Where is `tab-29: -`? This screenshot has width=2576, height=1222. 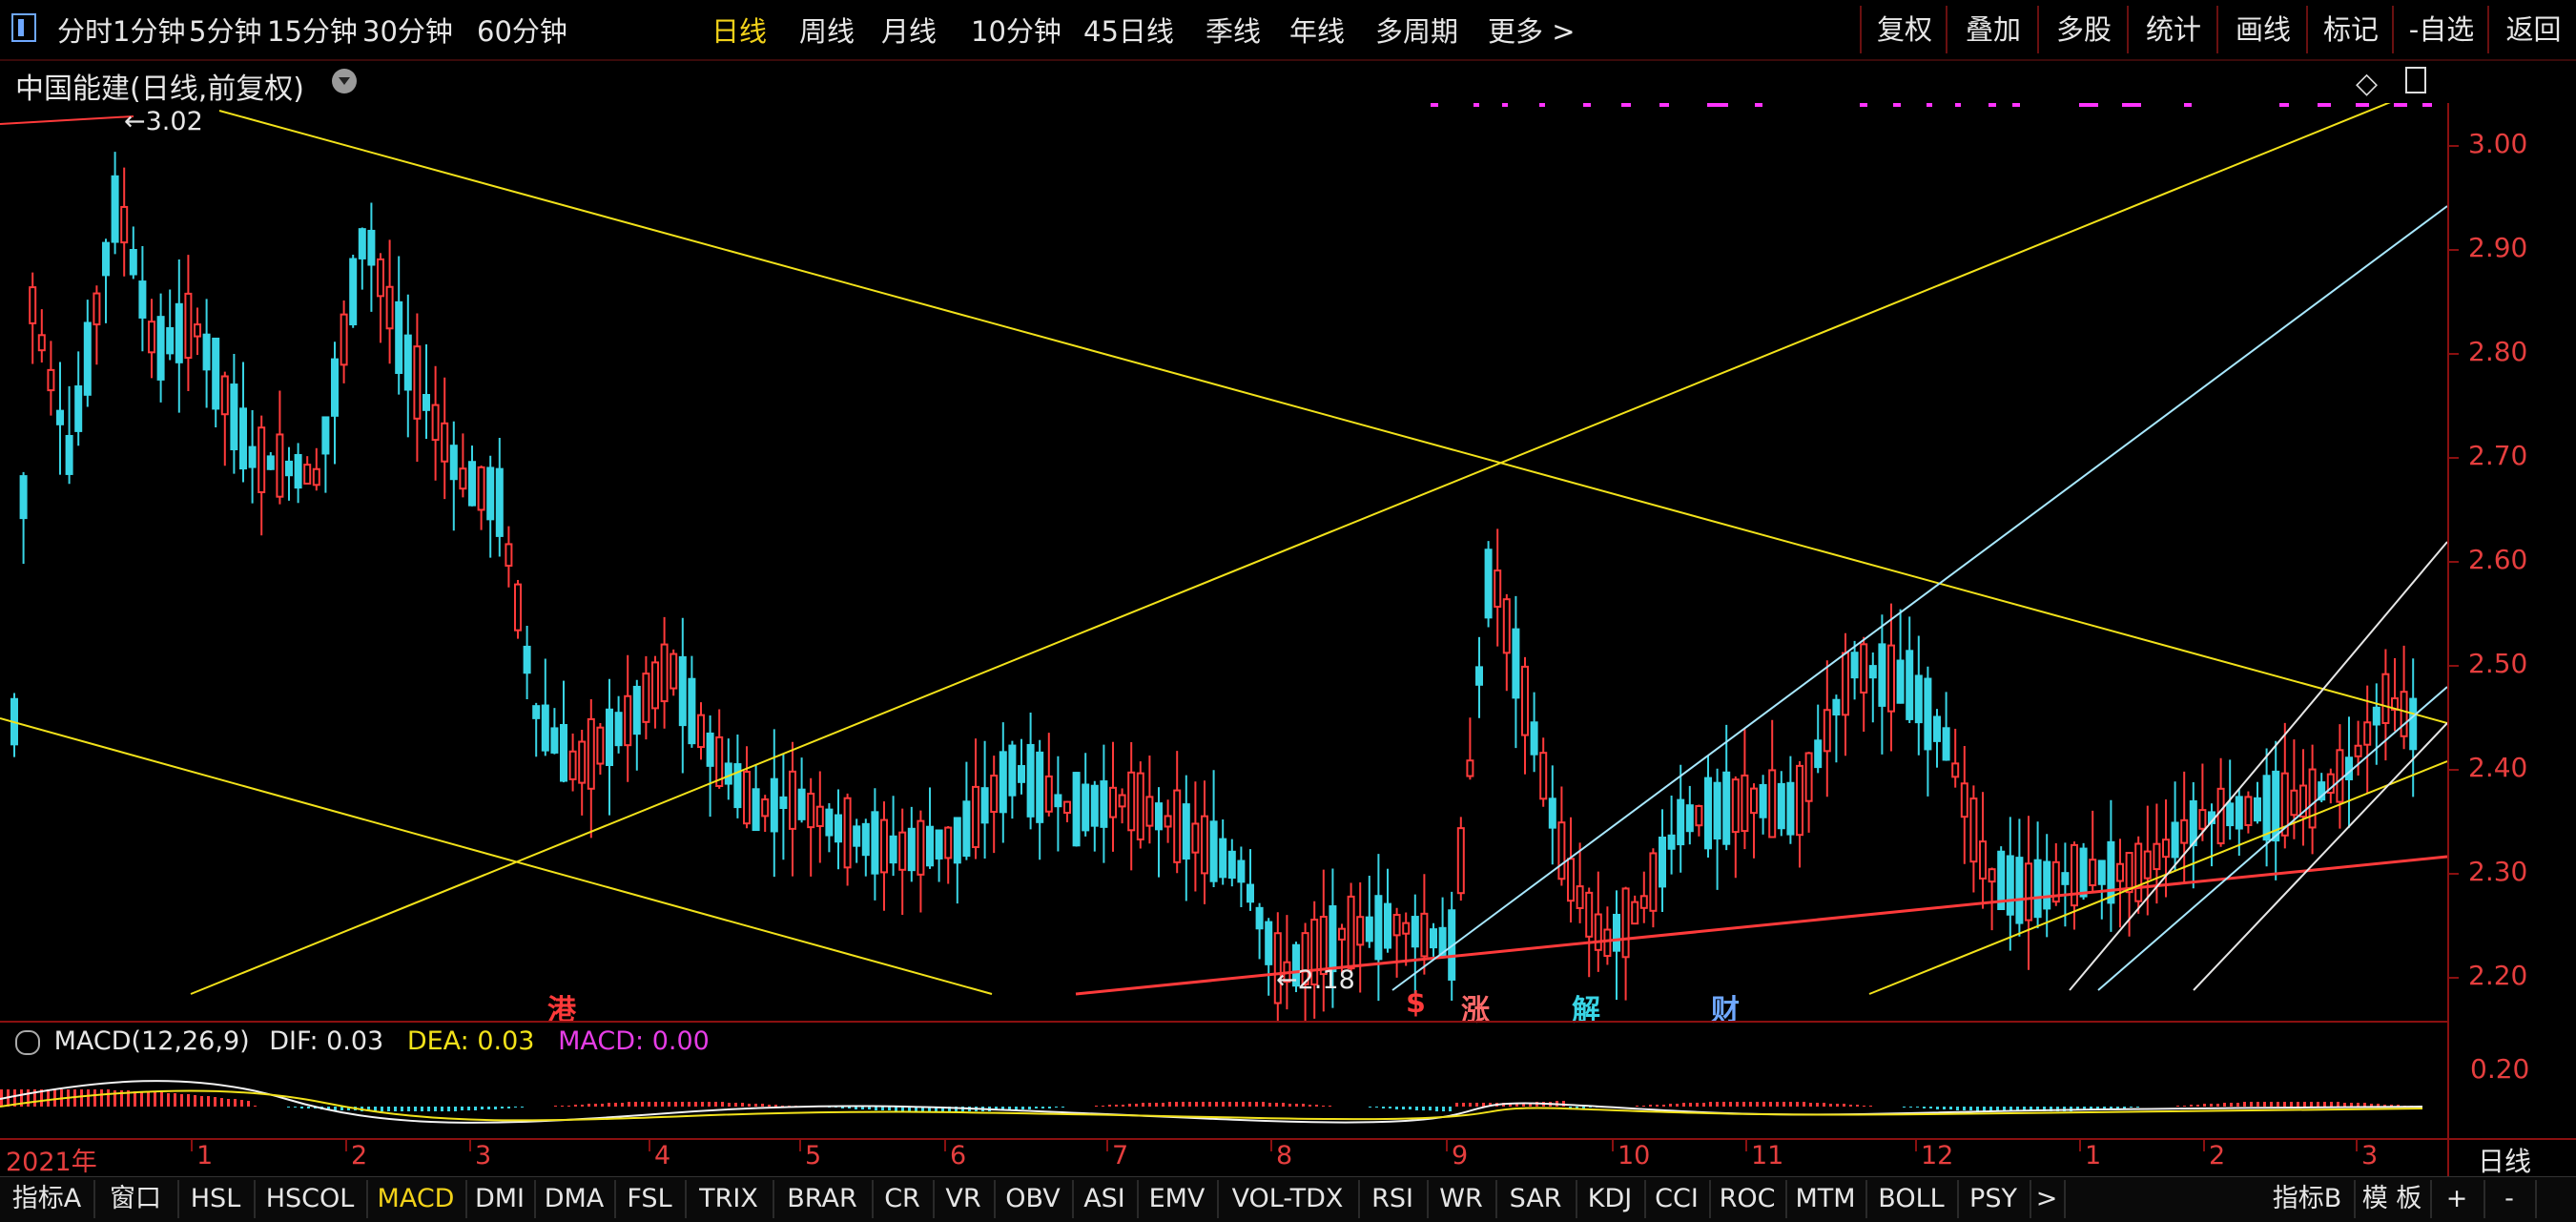
tab-29: - is located at coordinates (2510, 1199).